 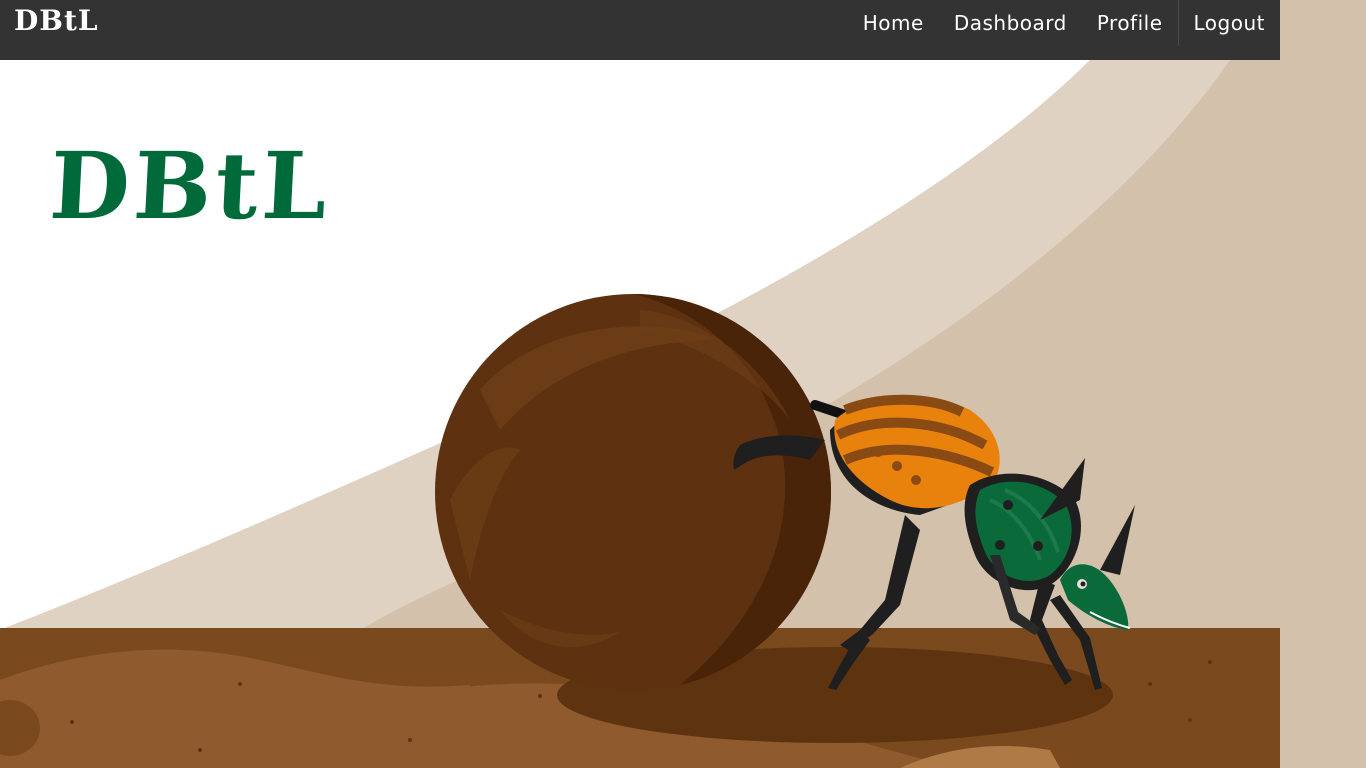 What do you see at coordinates (893, 23) in the screenshot?
I see `nav-link-home: Home` at bounding box center [893, 23].